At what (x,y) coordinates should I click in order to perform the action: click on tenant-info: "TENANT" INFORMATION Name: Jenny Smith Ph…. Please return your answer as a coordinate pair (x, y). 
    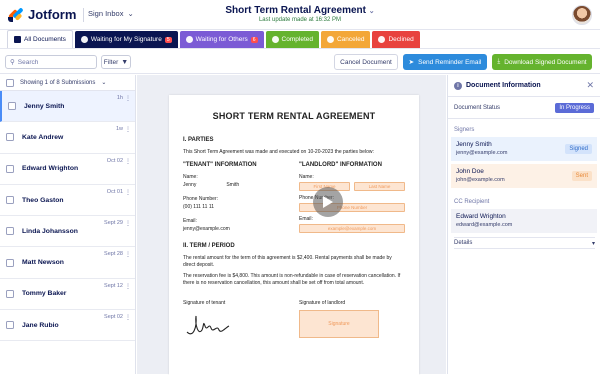
    Looking at the image, I should click on (236, 197).